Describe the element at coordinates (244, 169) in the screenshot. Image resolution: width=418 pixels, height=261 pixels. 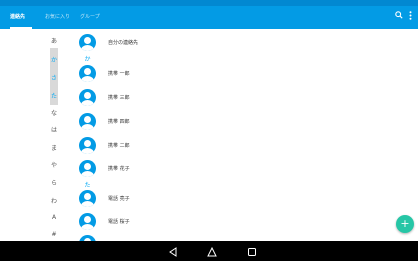
I see `list-item: 携帯 花子` at that location.